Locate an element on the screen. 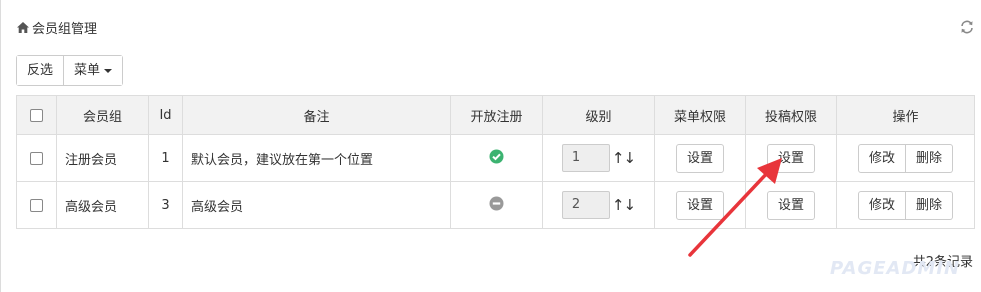 The height and width of the screenshot is (292, 981). level-input: 2 is located at coordinates (585, 205).